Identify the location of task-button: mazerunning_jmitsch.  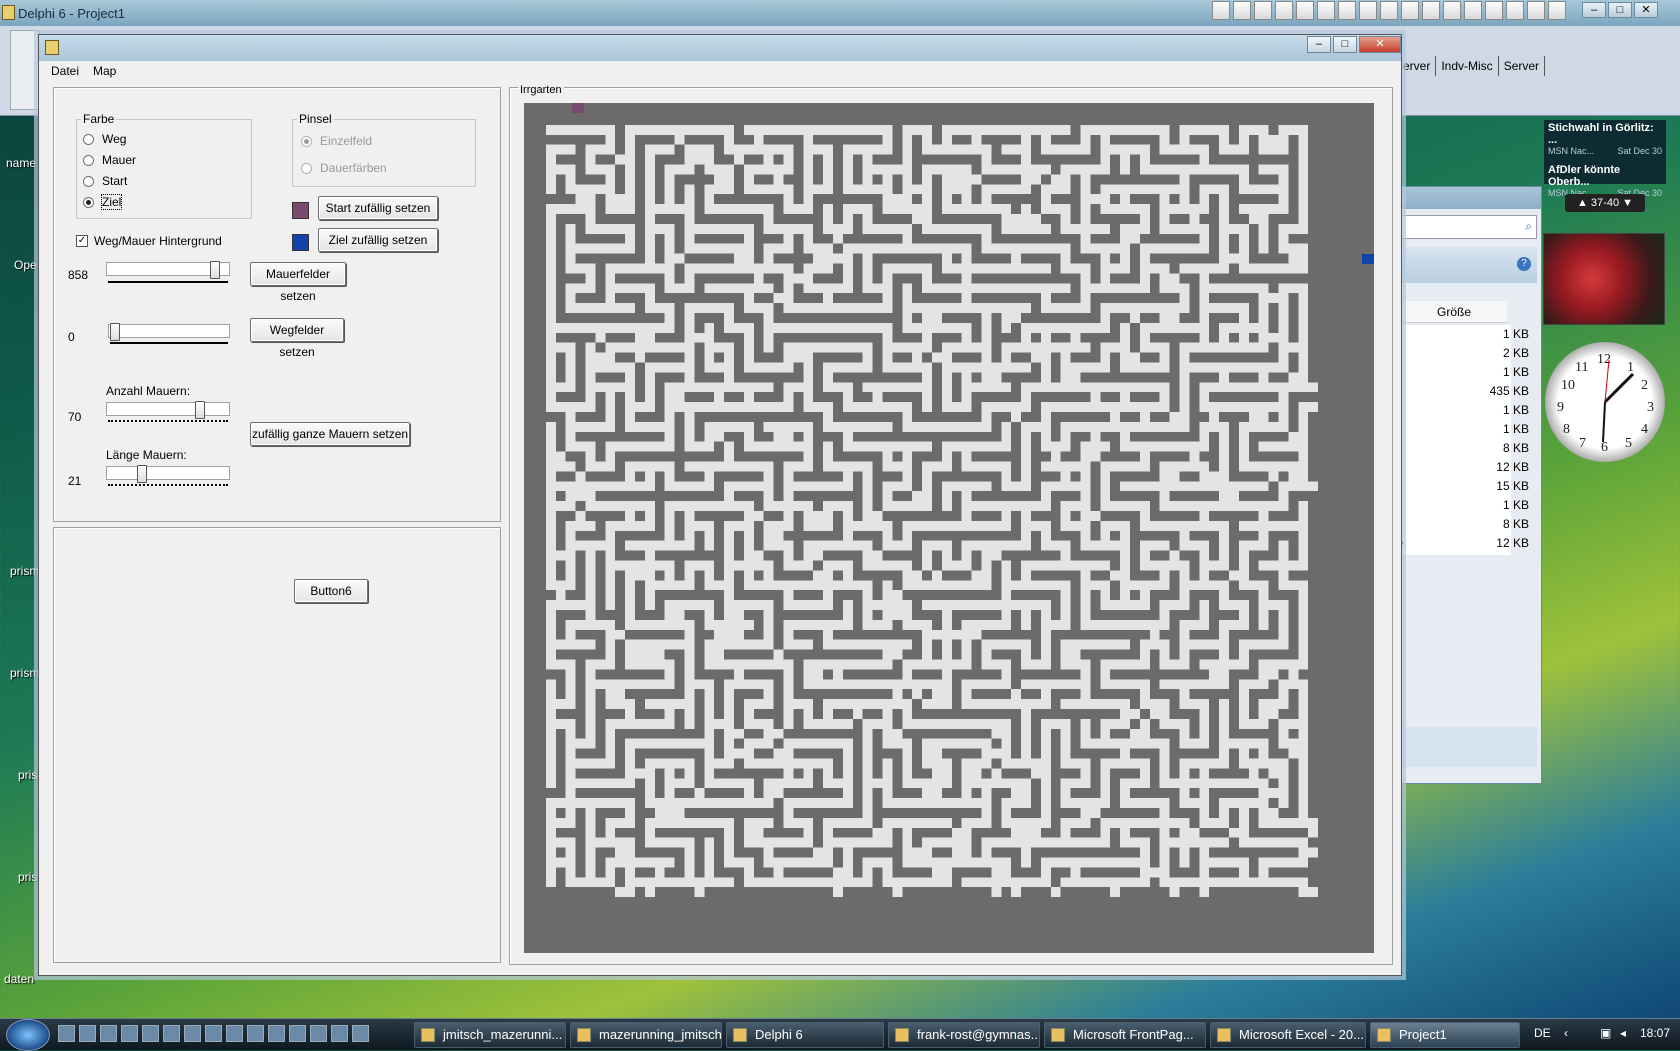
(646, 1035).